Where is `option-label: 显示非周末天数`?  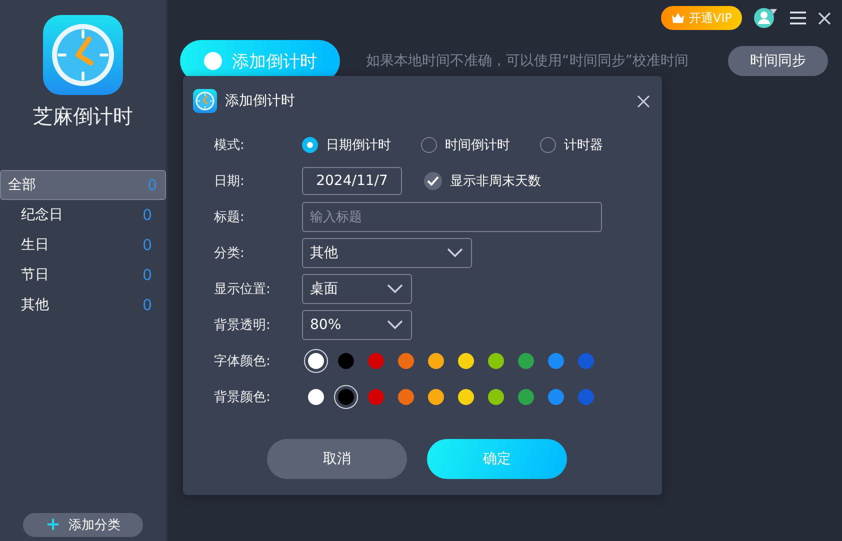 option-label: 显示非周末天数 is located at coordinates (495, 181).